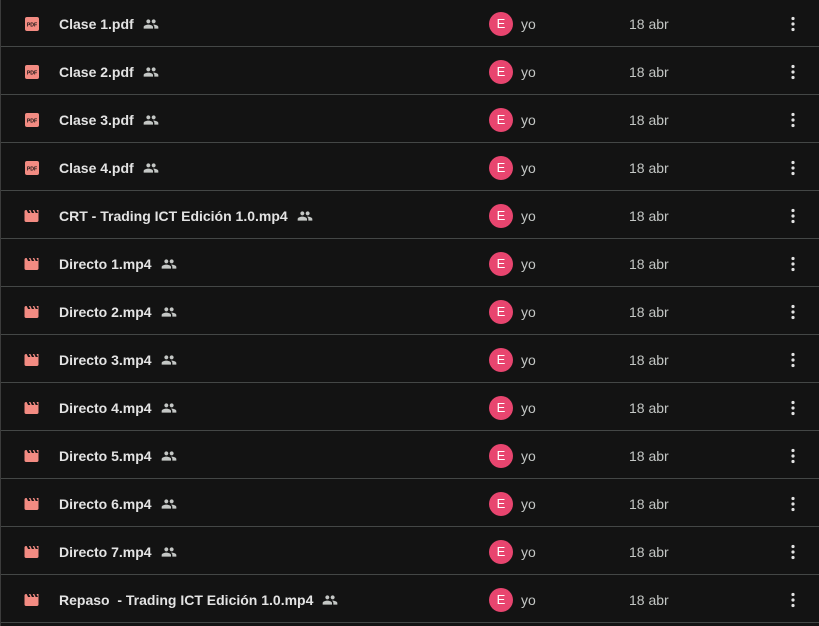  Describe the element at coordinates (173, 216) in the screenshot. I see `file-name: CRT - Trading ICT Edición 1.0.mp4` at that location.